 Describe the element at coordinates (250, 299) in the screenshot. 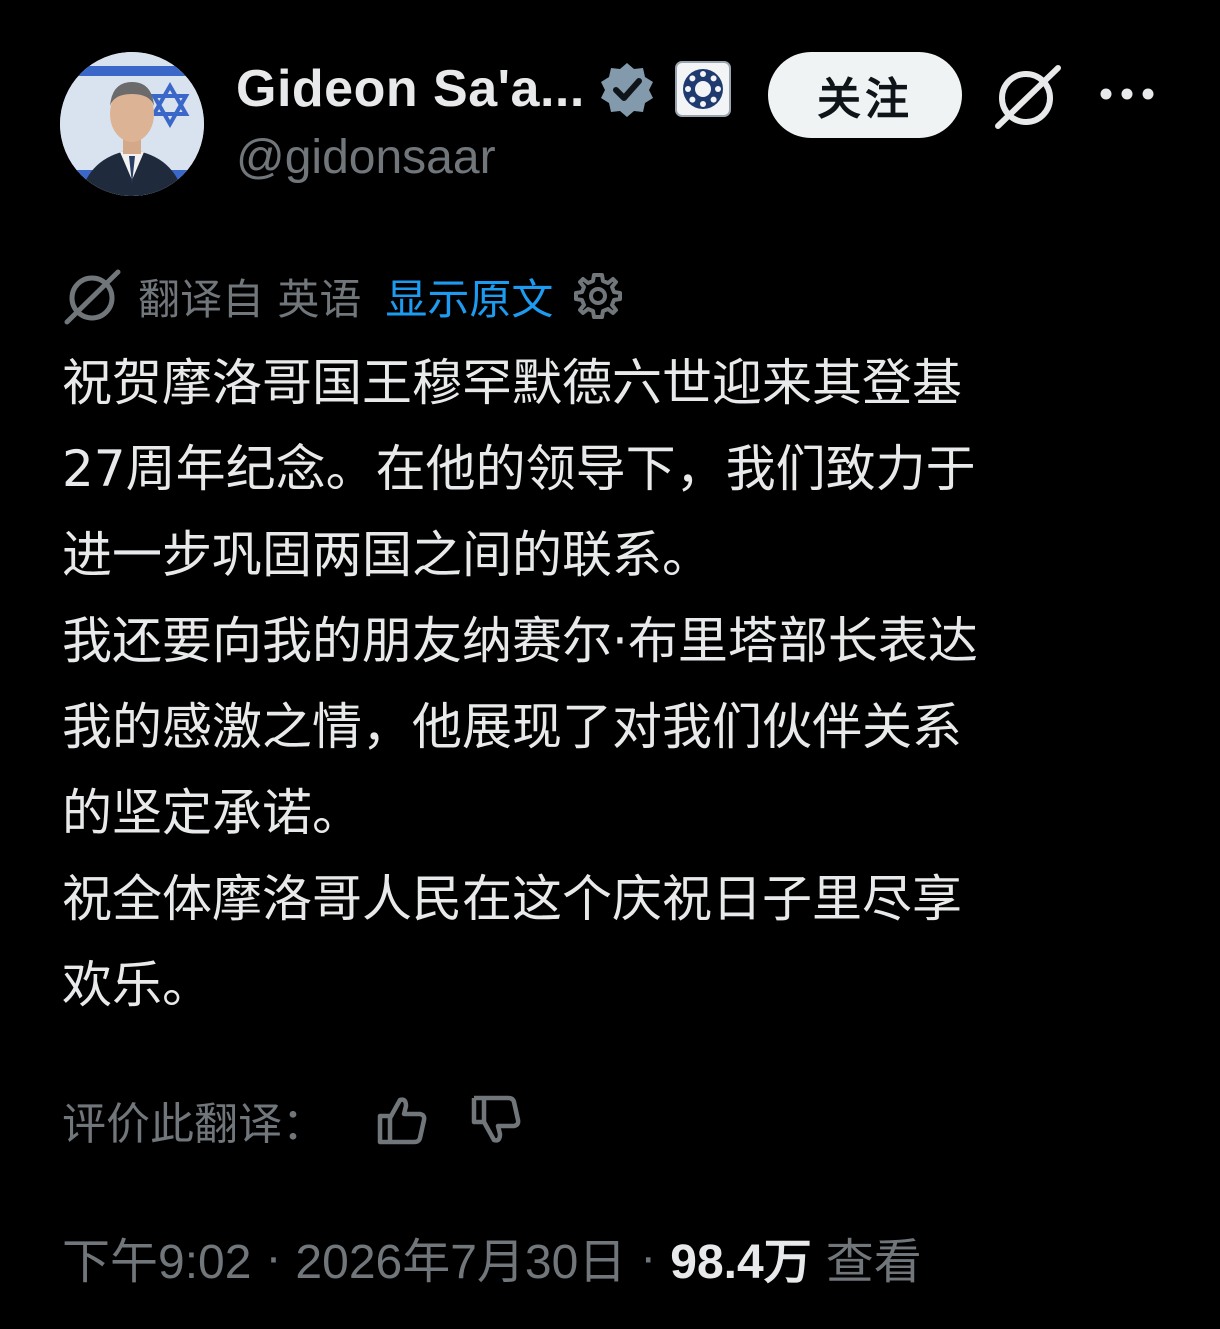

I see `translated-from-label: 翻译自 英语` at that location.